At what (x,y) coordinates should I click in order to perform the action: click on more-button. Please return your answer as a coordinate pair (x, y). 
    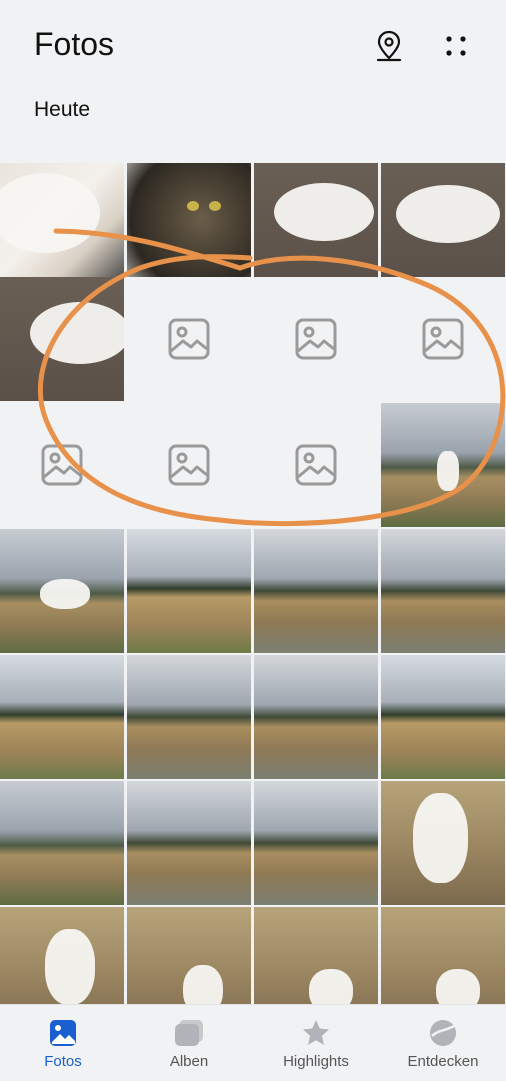
    Looking at the image, I should click on (456, 46).